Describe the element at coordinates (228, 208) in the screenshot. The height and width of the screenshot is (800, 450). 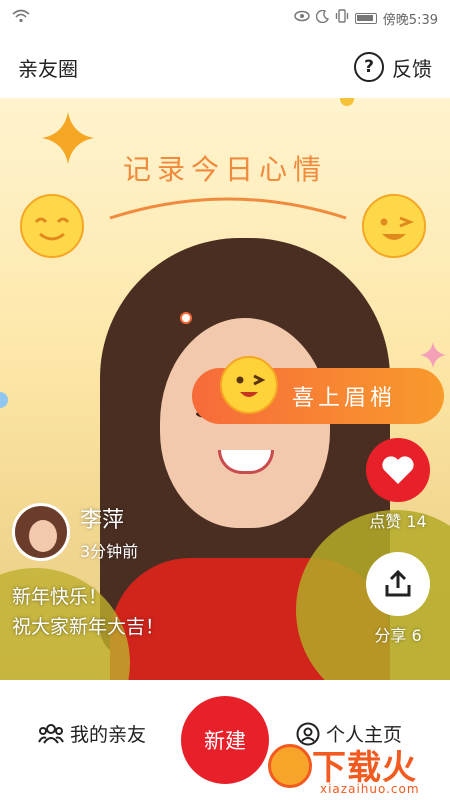
I see `headline-arc` at that location.